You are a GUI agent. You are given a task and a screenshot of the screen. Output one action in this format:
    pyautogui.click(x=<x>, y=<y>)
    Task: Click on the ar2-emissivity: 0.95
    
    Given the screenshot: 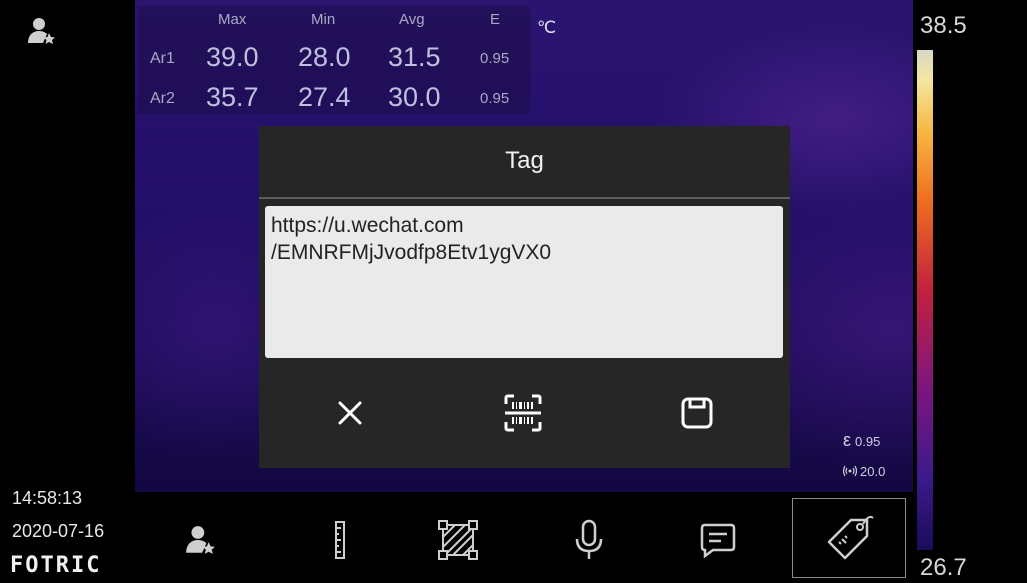 What is the action you would take?
    pyautogui.click(x=495, y=98)
    